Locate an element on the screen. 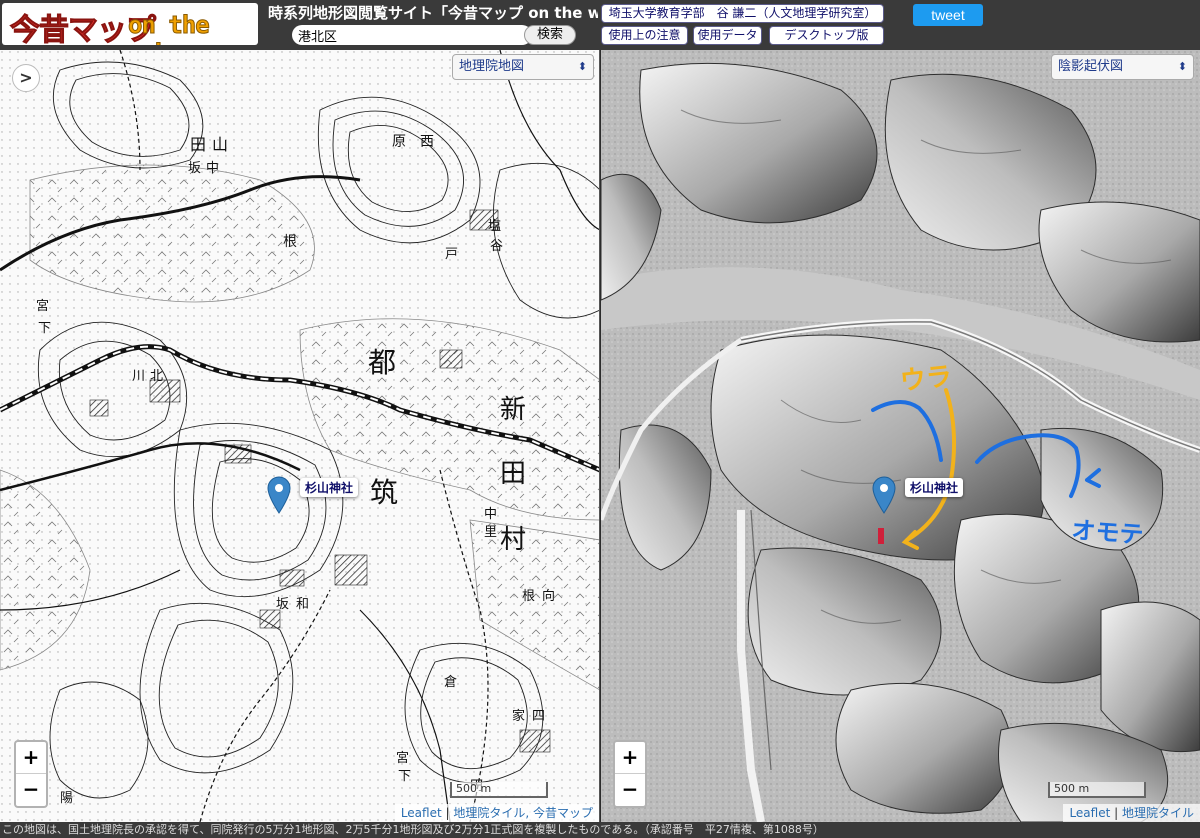 This screenshot has width=1200, height=838. left-scale-bar: 500 m is located at coordinates (499, 790).